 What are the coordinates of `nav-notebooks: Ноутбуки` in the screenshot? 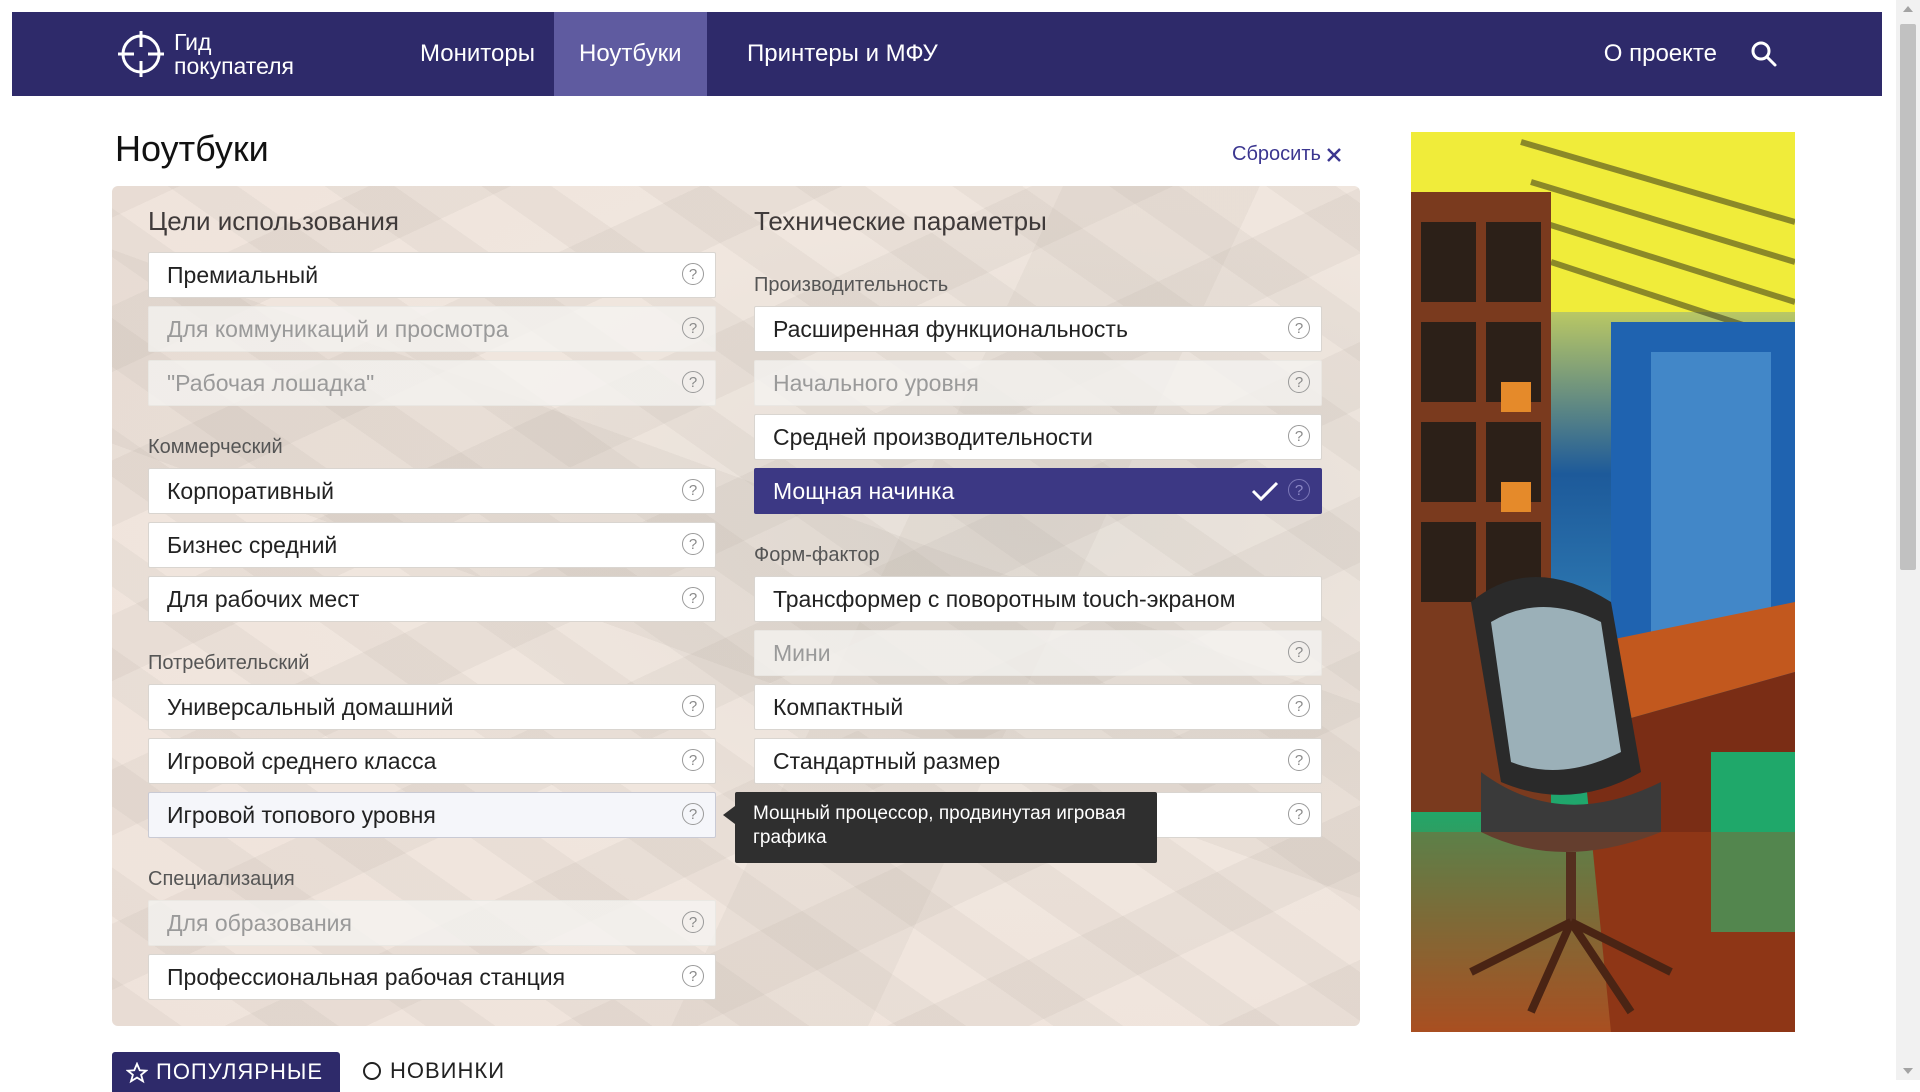 It's located at (630, 54).